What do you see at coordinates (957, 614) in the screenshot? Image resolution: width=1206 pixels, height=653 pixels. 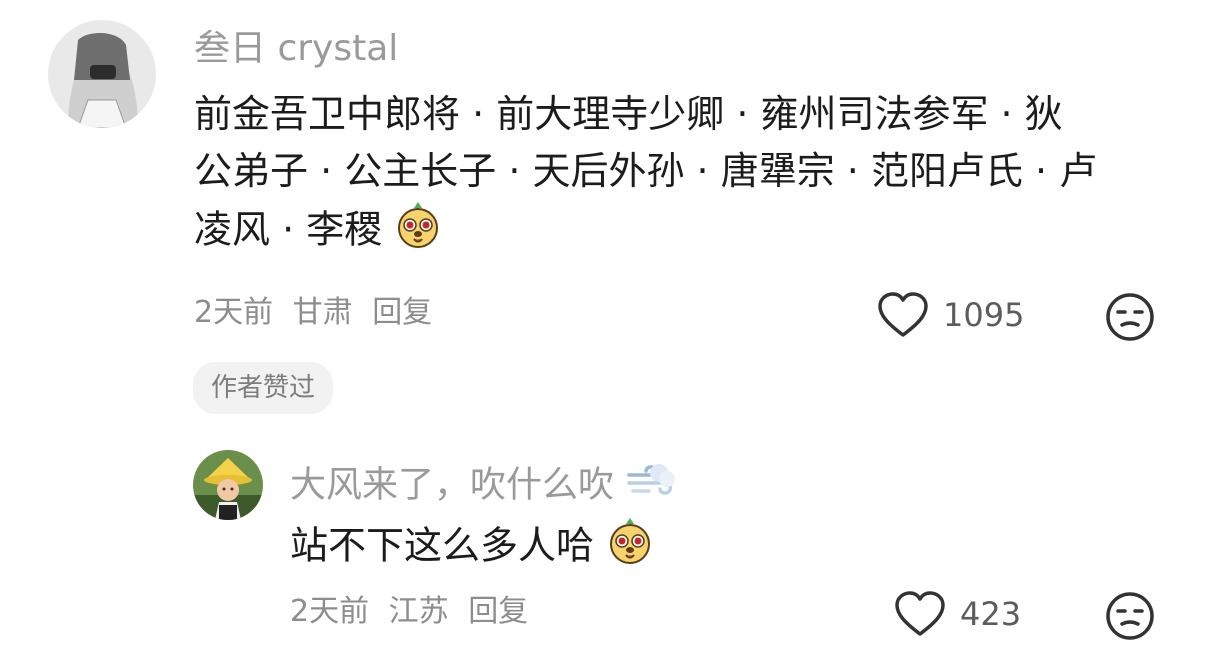 I see `reply-like-button: 423` at bounding box center [957, 614].